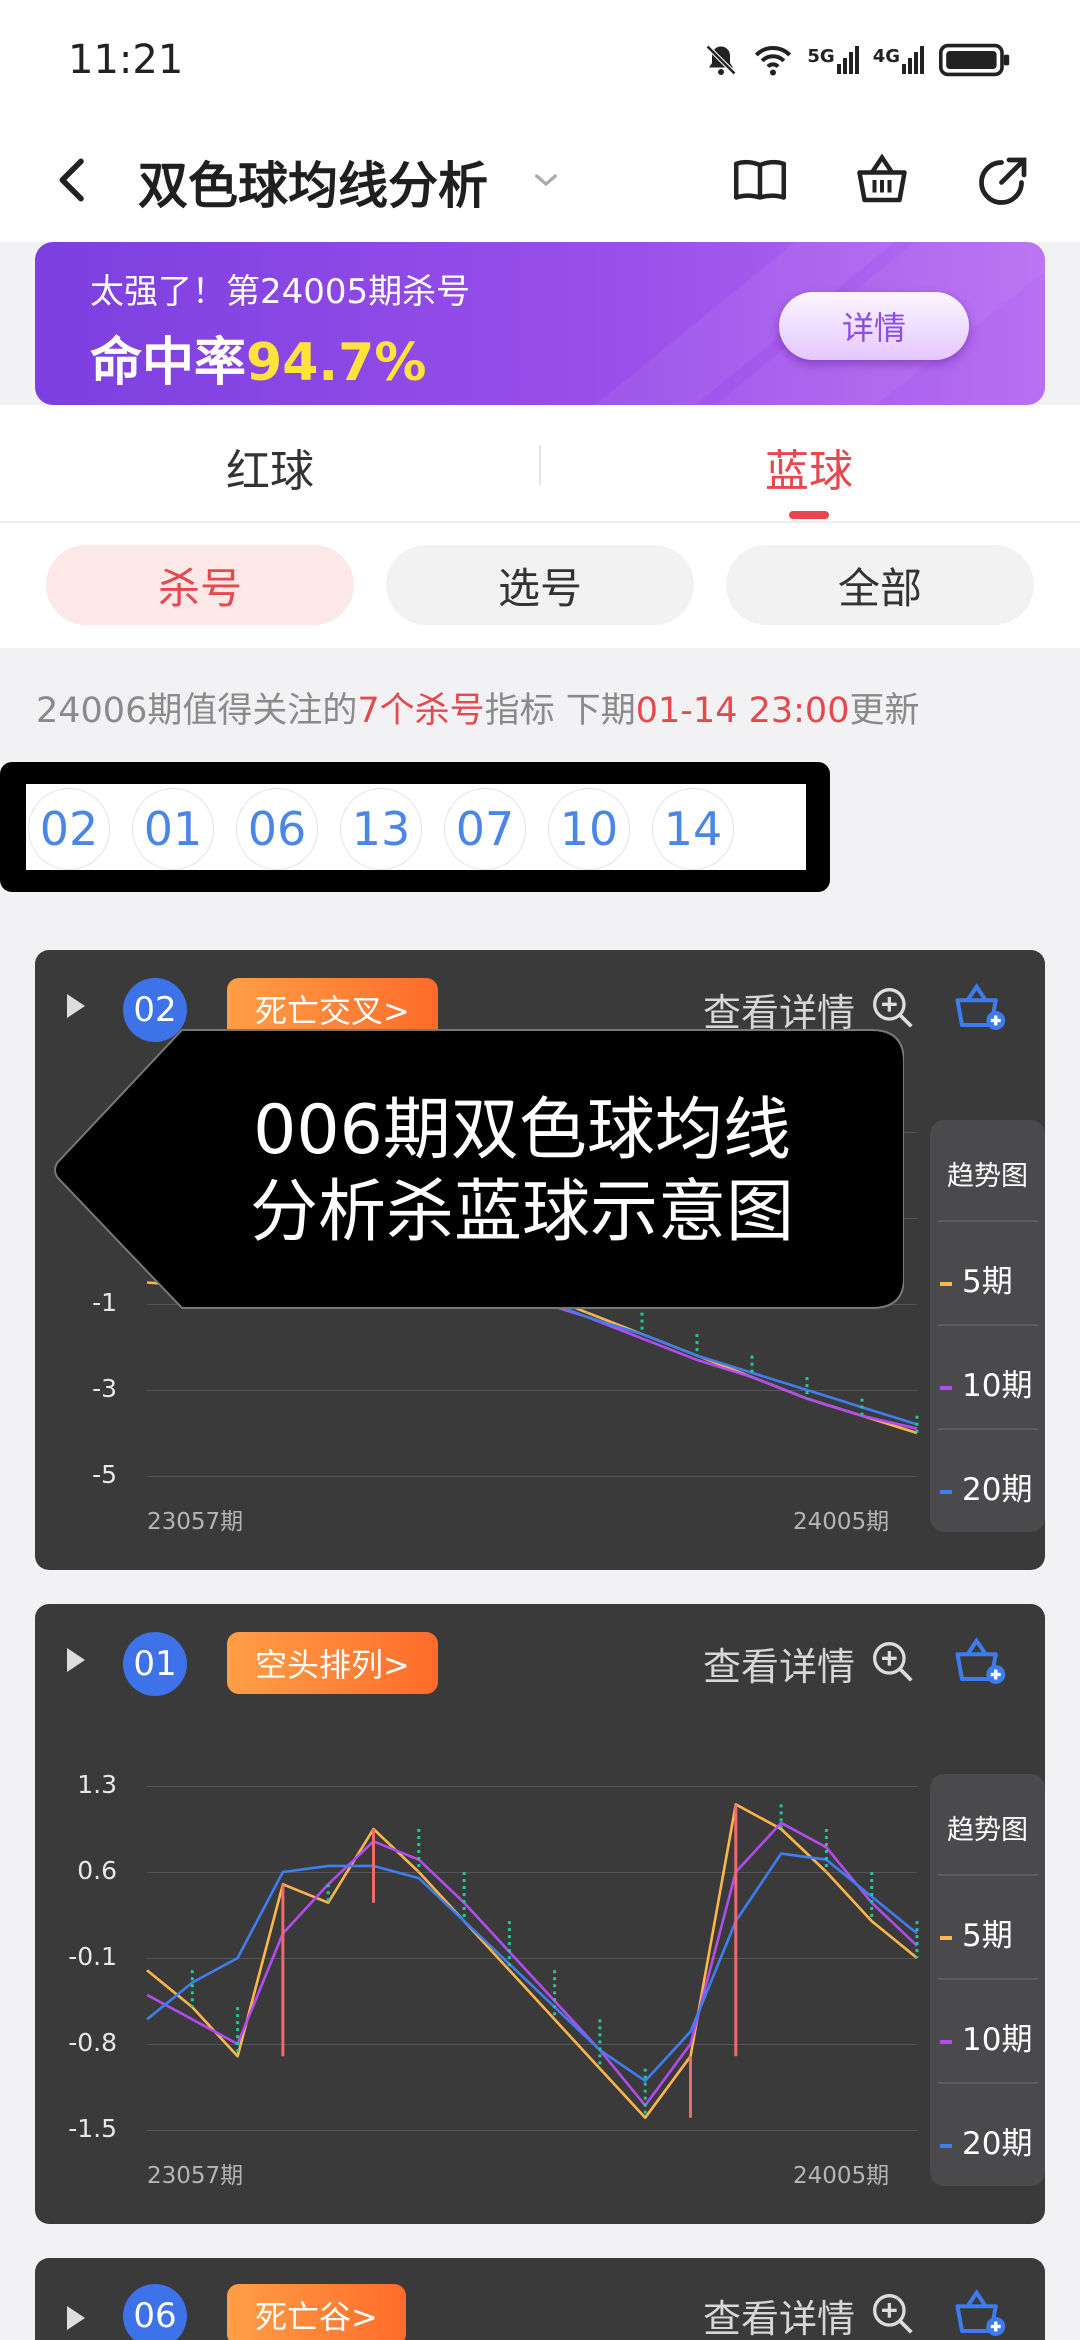 This screenshot has width=1080, height=2340. What do you see at coordinates (974, 60) in the screenshot?
I see `battery-icon` at bounding box center [974, 60].